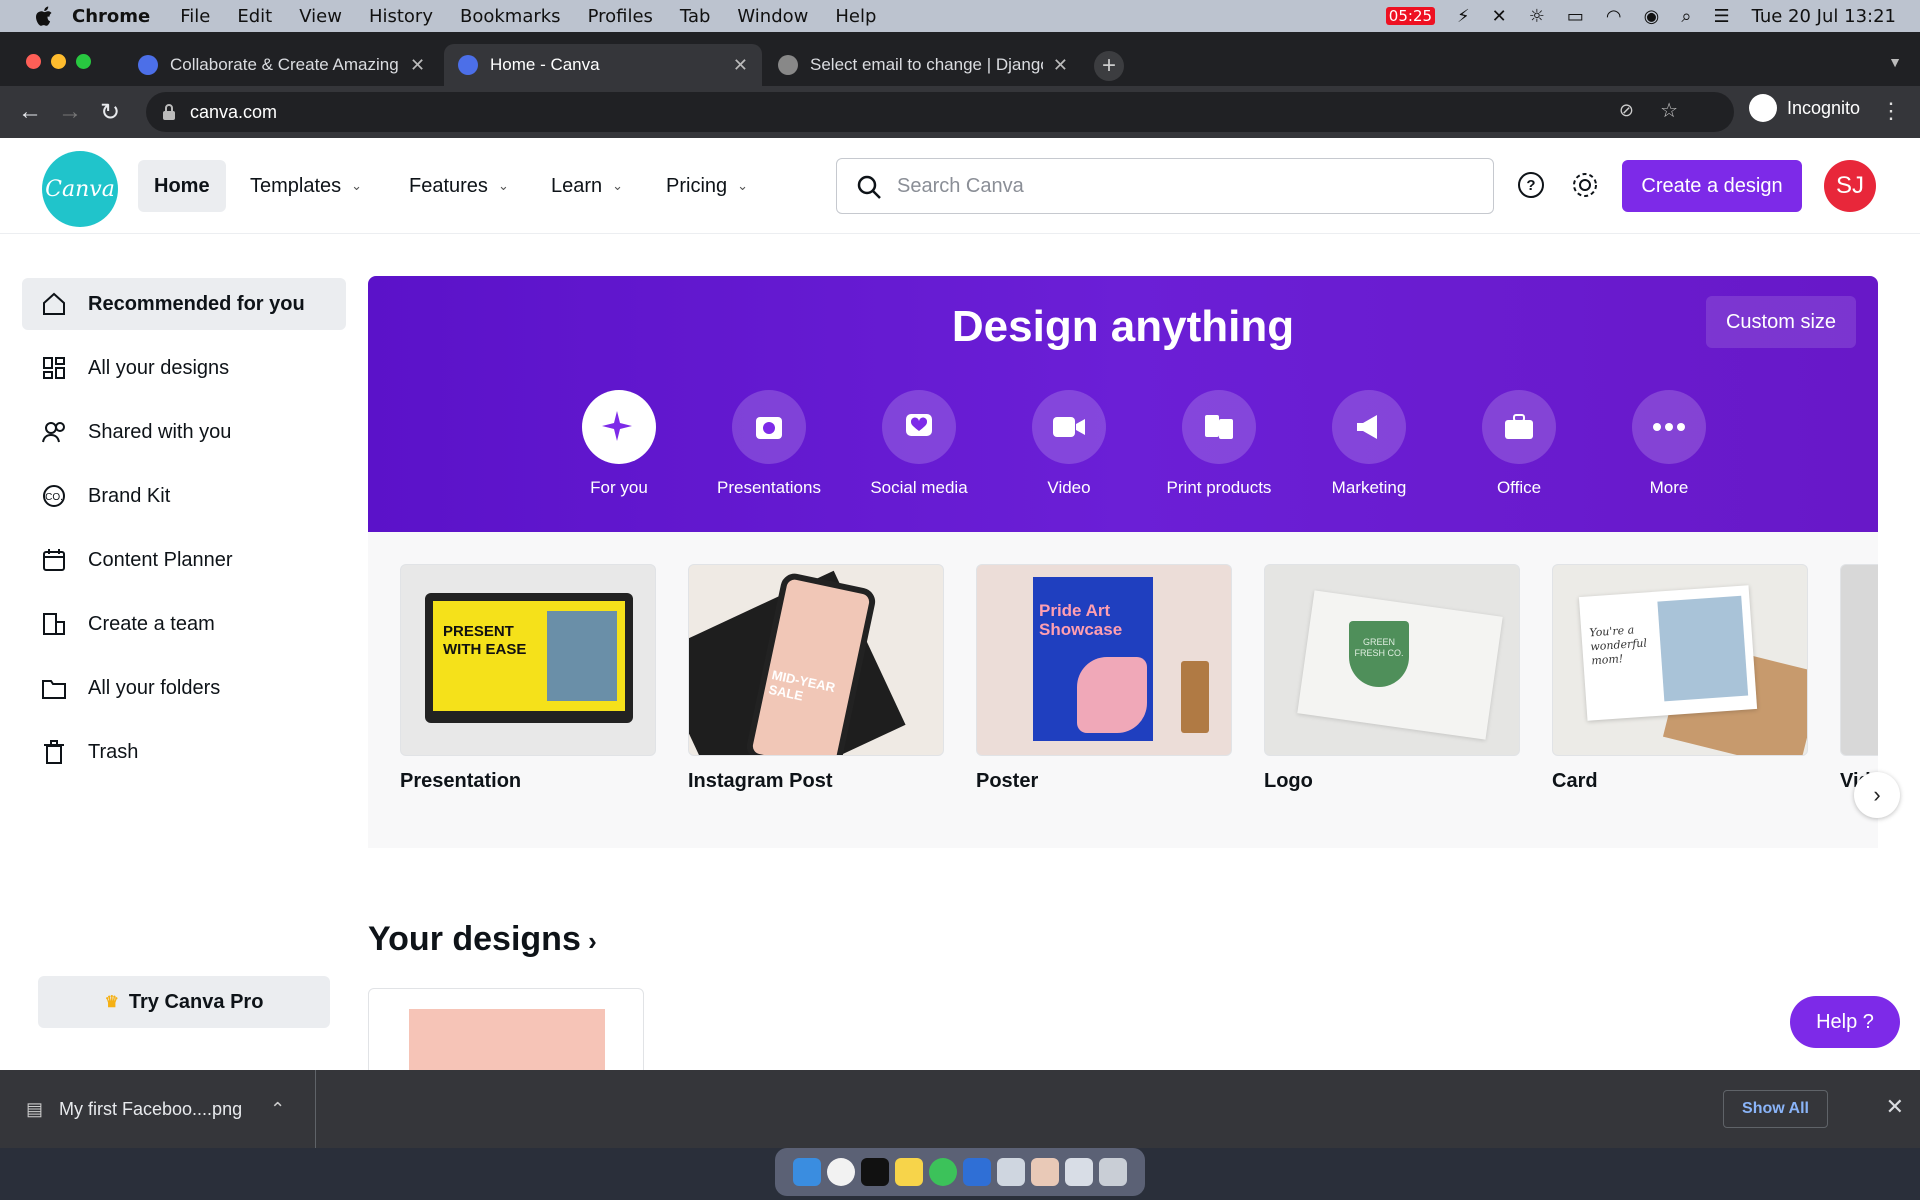 This screenshot has height=1200, width=1920. Describe the element at coordinates (1463, 16) in the screenshot. I see `bolt-icon: ⚡` at that location.